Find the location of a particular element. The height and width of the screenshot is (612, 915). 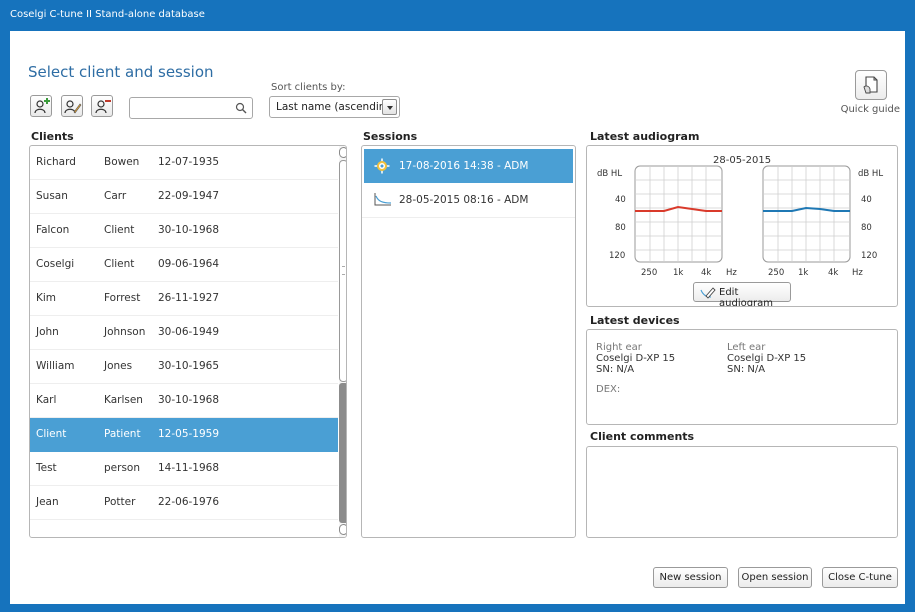

scroll-down-icon is located at coordinates (342, 529).